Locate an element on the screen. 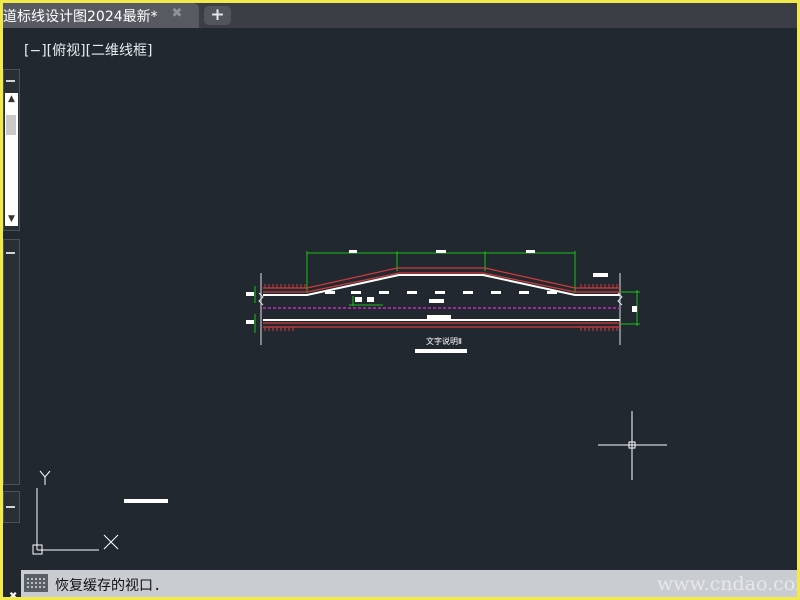 This screenshot has width=800, height=600. annotation-blocks is located at coordinates (481, 313).